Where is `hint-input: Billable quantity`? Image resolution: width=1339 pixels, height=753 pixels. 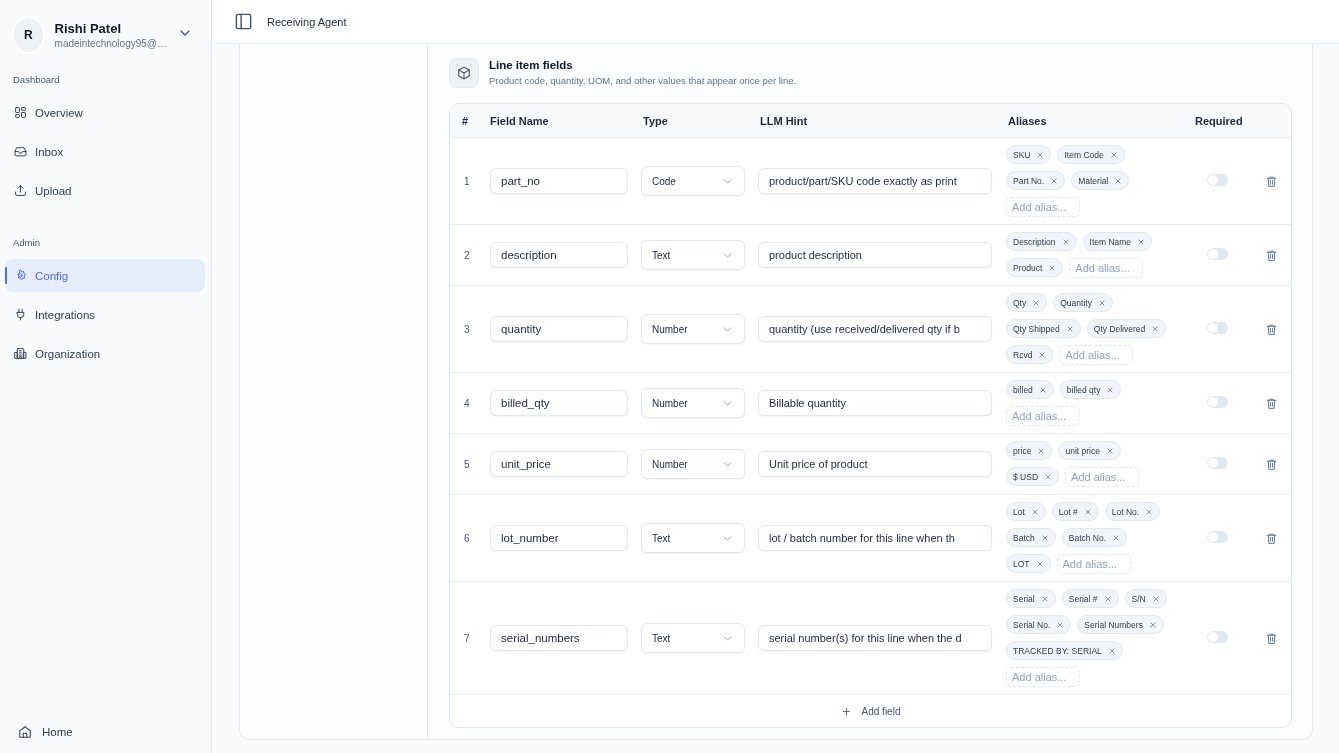 hint-input: Billable quantity is located at coordinates (875, 403).